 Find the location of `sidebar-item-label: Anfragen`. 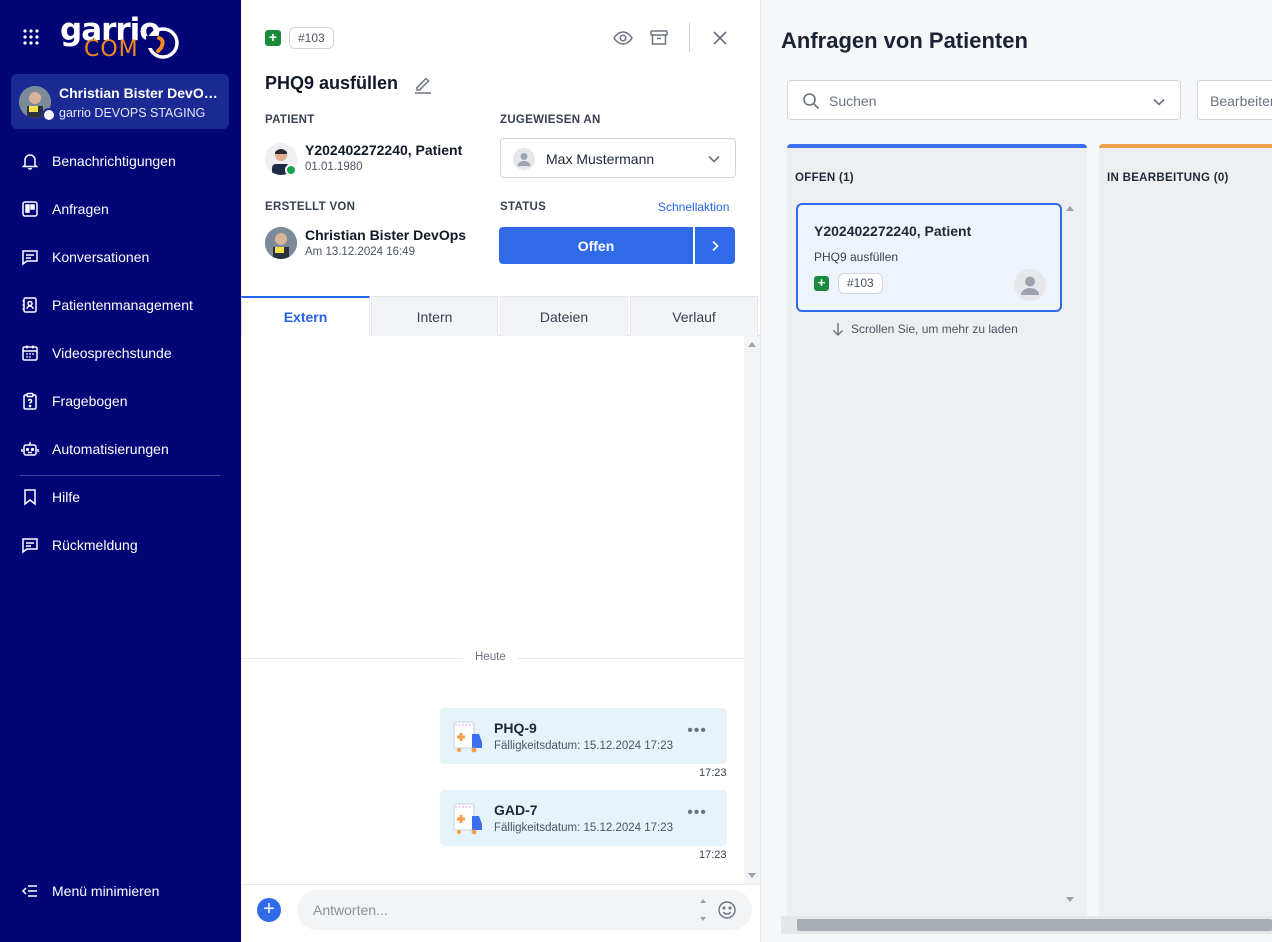

sidebar-item-label: Anfragen is located at coordinates (80, 209).